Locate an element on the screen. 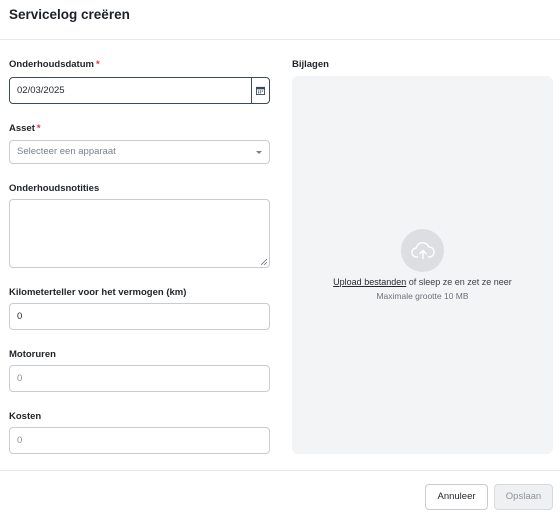 Image resolution: width=560 pixels, height=515 pixels. cost-input: 0 is located at coordinates (139, 440).